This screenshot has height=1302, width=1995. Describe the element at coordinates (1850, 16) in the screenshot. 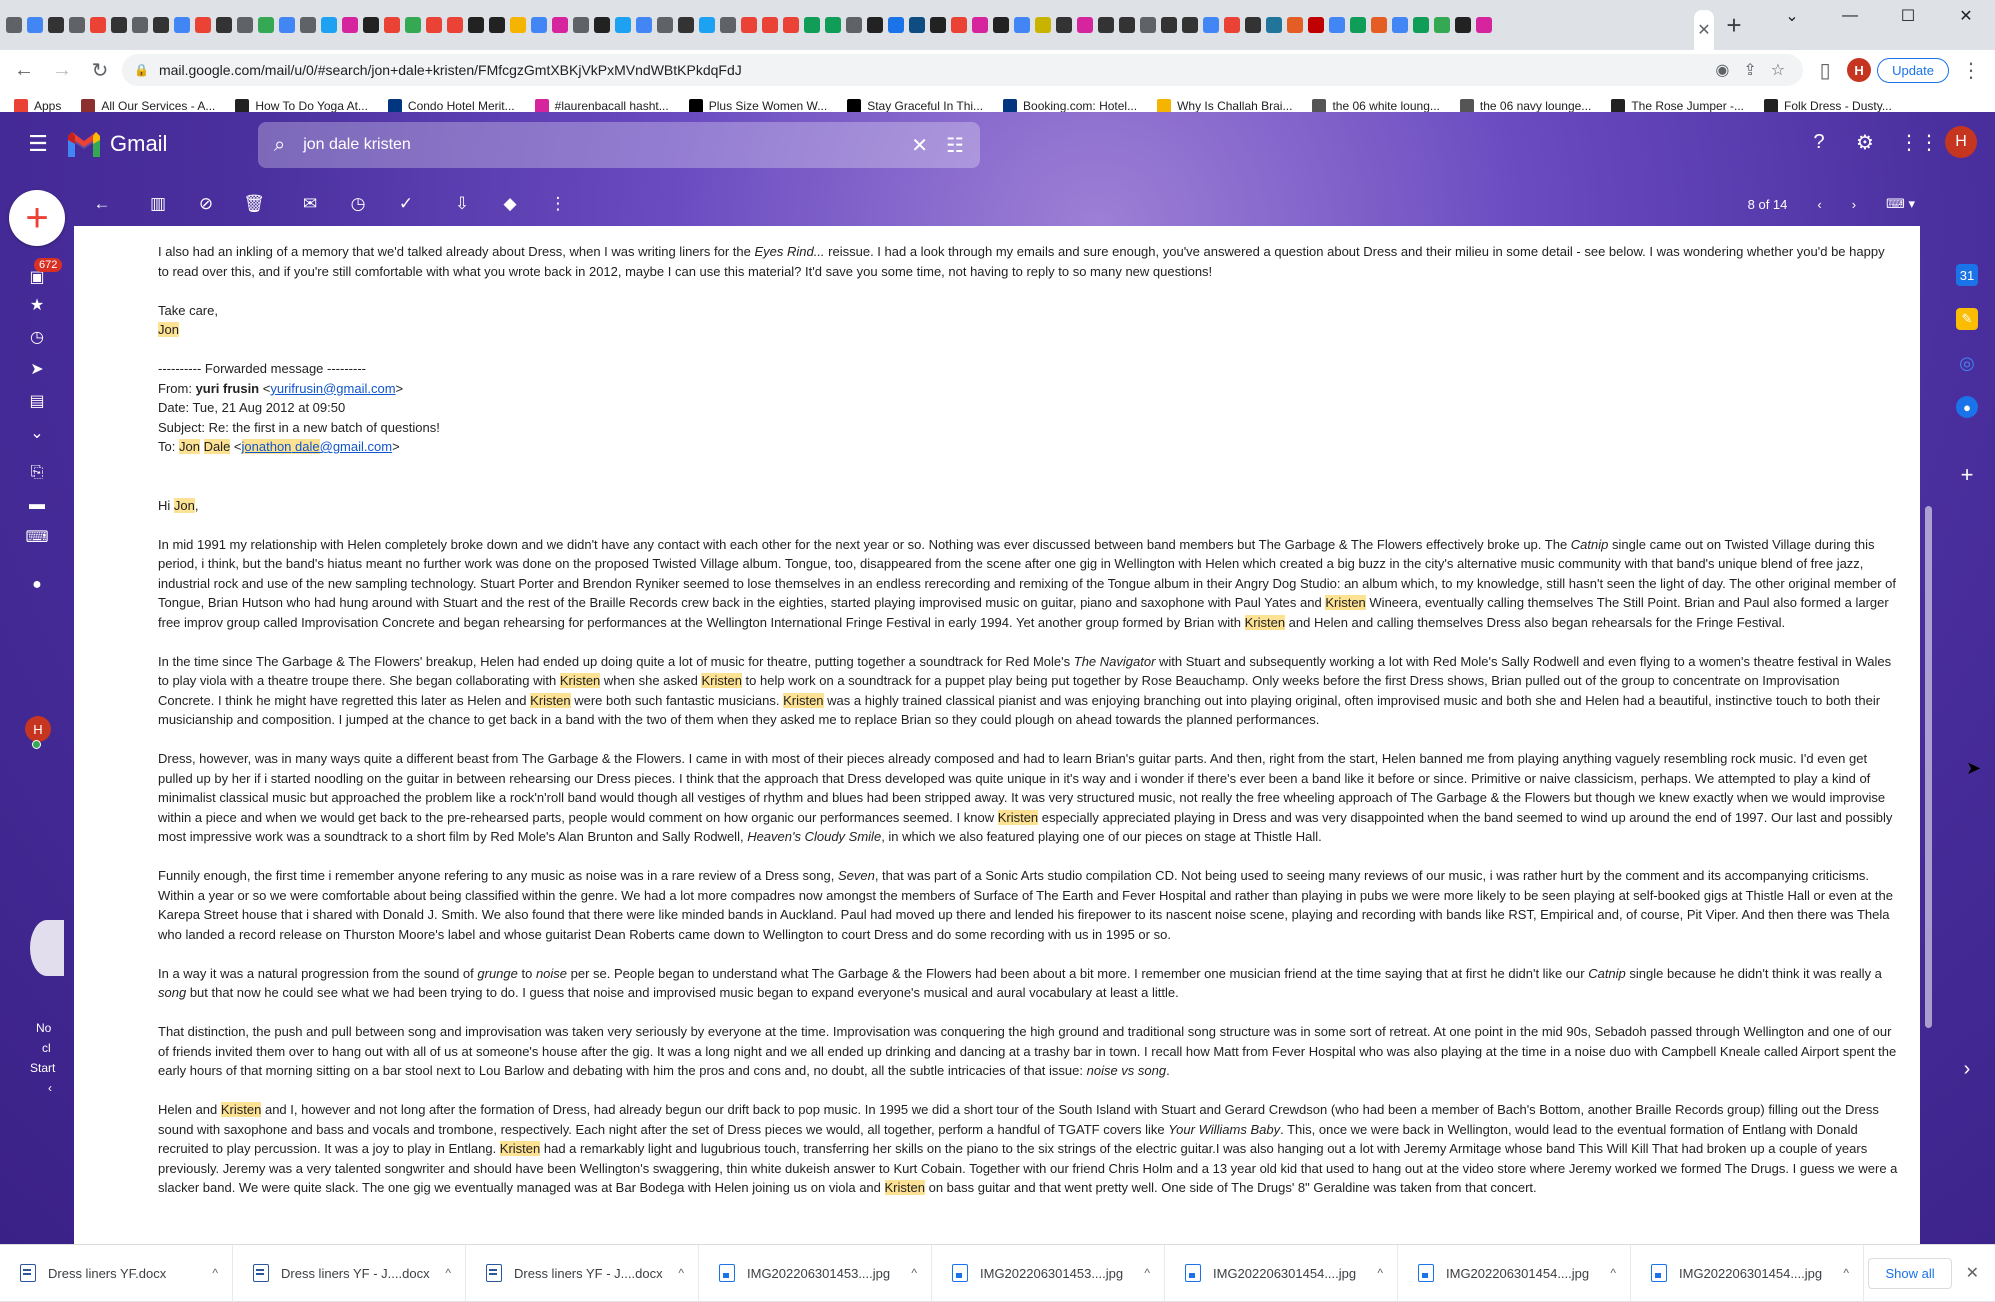

I see `minimize-button: —` at that location.